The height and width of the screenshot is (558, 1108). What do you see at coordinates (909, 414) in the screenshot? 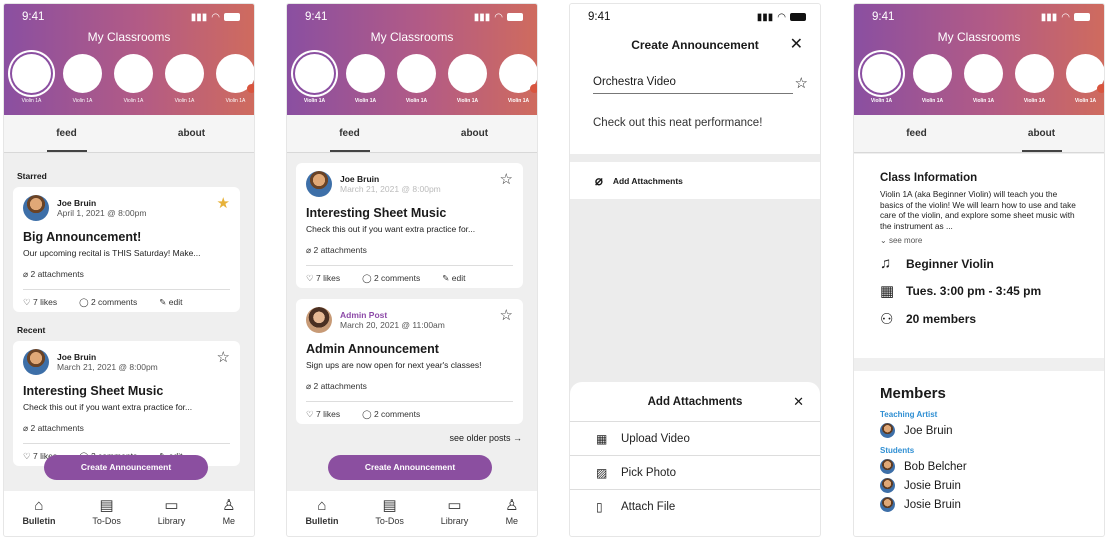
I see `teaching-artist-label: Teaching Artist` at bounding box center [909, 414].